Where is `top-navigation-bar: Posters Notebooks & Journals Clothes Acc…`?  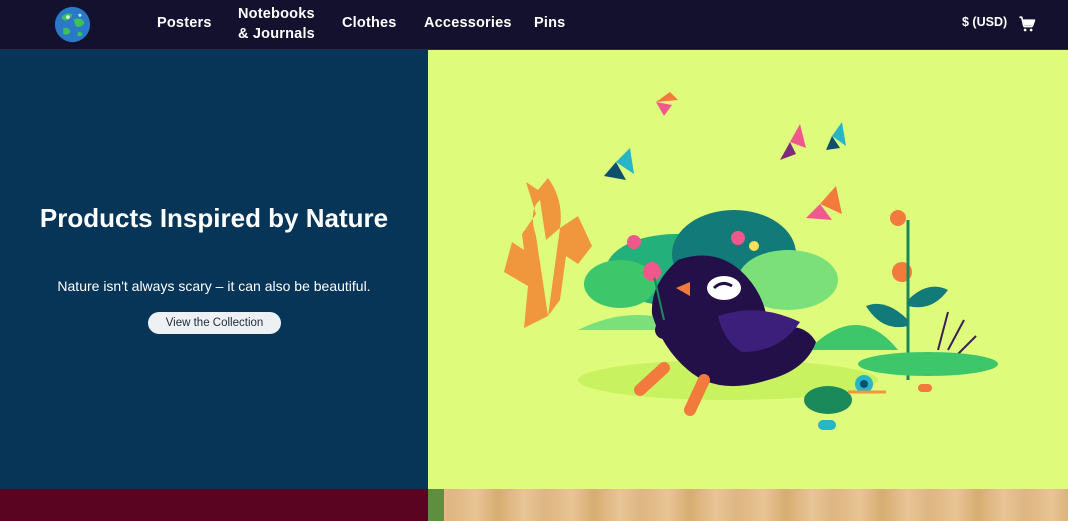 top-navigation-bar: Posters Notebooks & Journals Clothes Acc… is located at coordinates (534, 25).